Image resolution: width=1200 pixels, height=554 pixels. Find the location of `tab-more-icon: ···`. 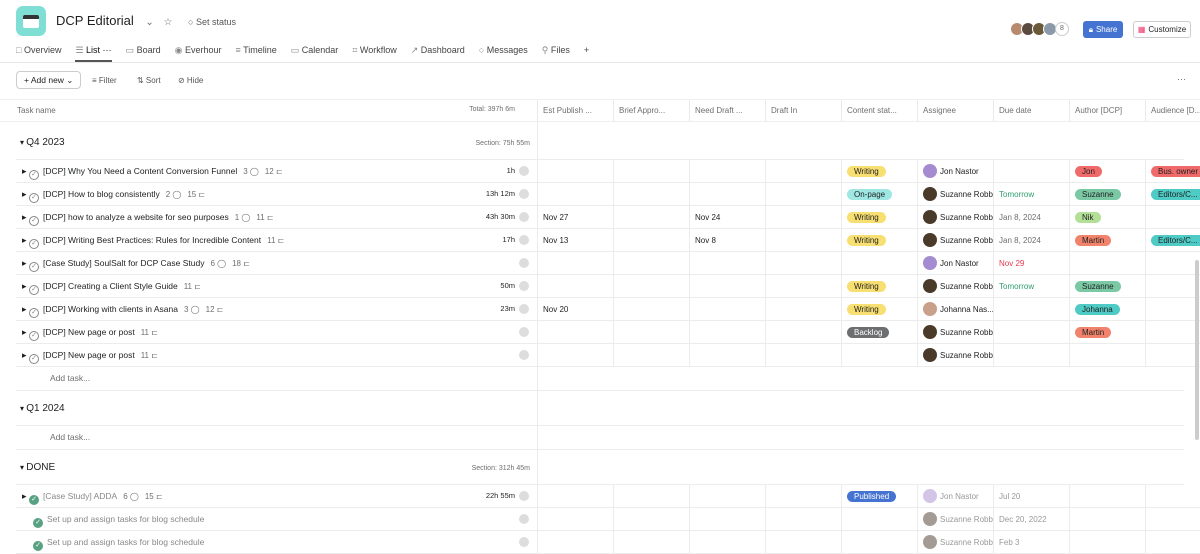

tab-more-icon: ··· is located at coordinates (106, 52).